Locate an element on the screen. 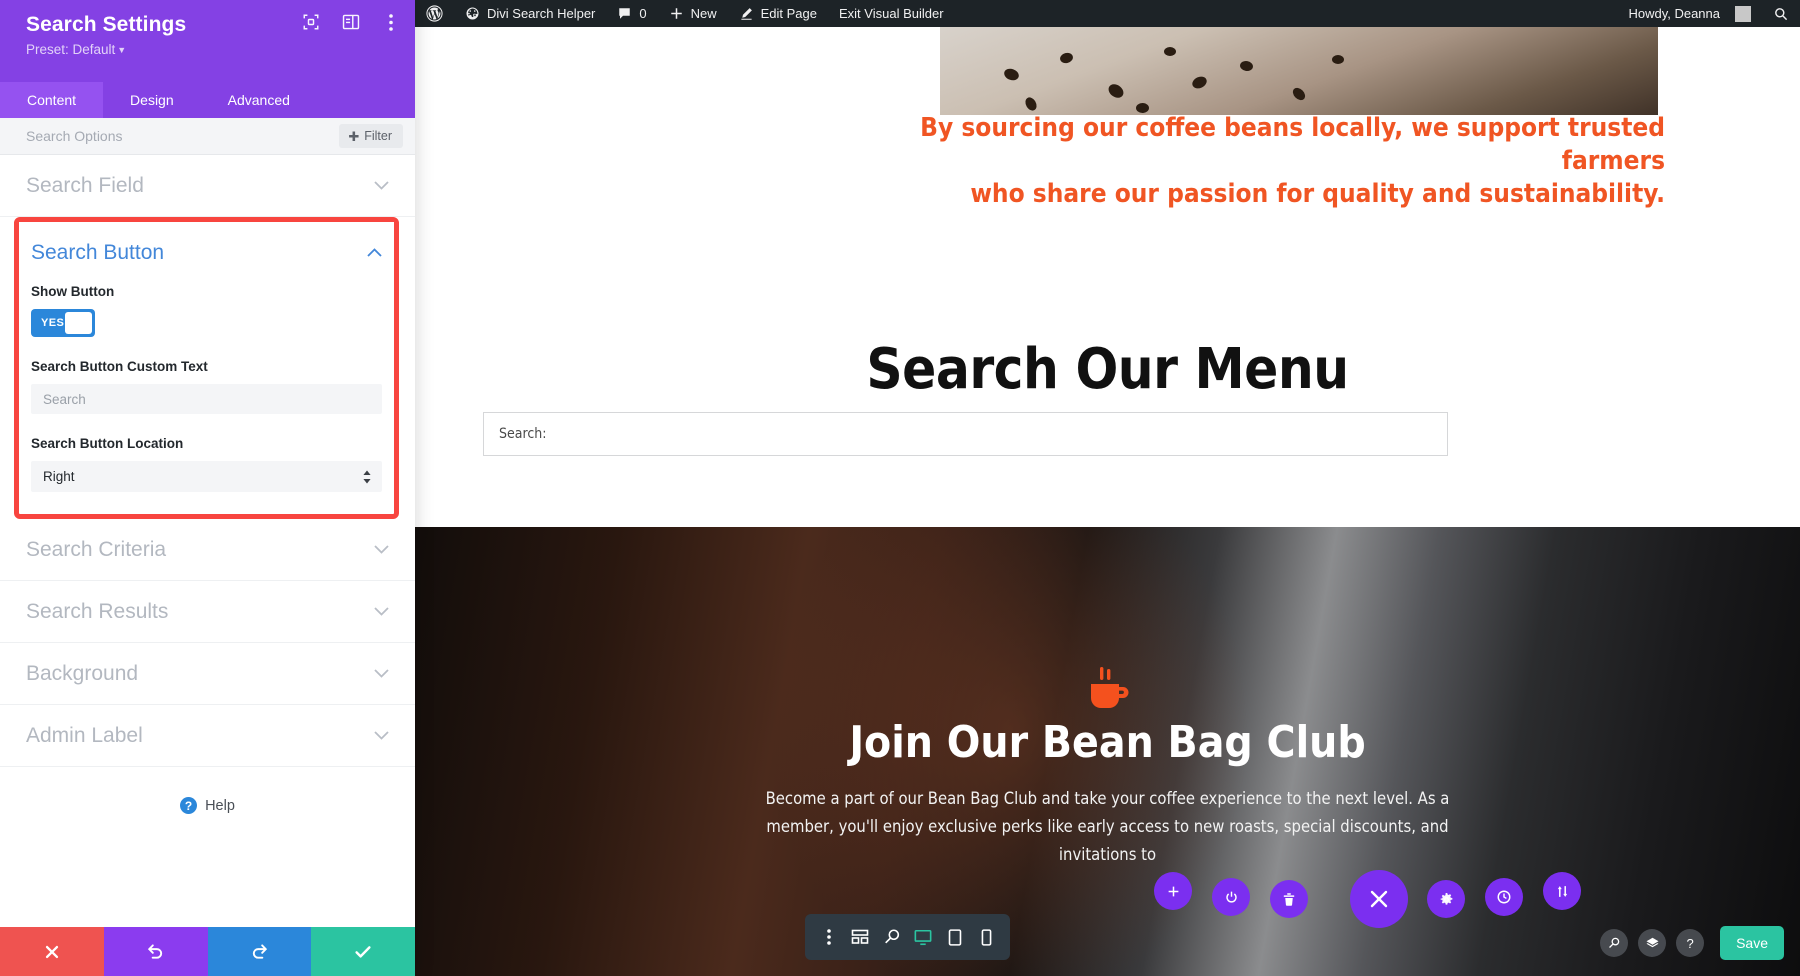 Image resolution: width=1800 pixels, height=976 pixels. sidebar-item-search-button: Search Button is located at coordinates (206, 253).